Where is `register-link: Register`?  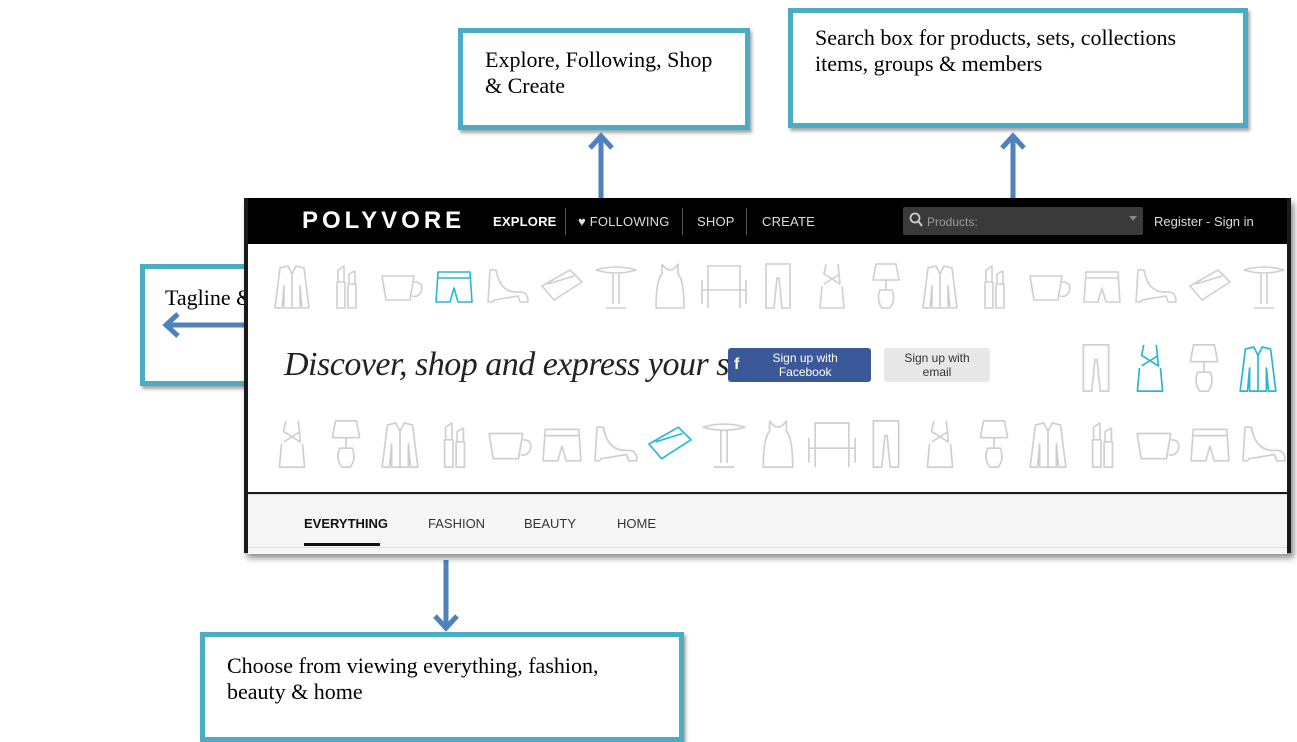 register-link: Register is located at coordinates (1178, 221).